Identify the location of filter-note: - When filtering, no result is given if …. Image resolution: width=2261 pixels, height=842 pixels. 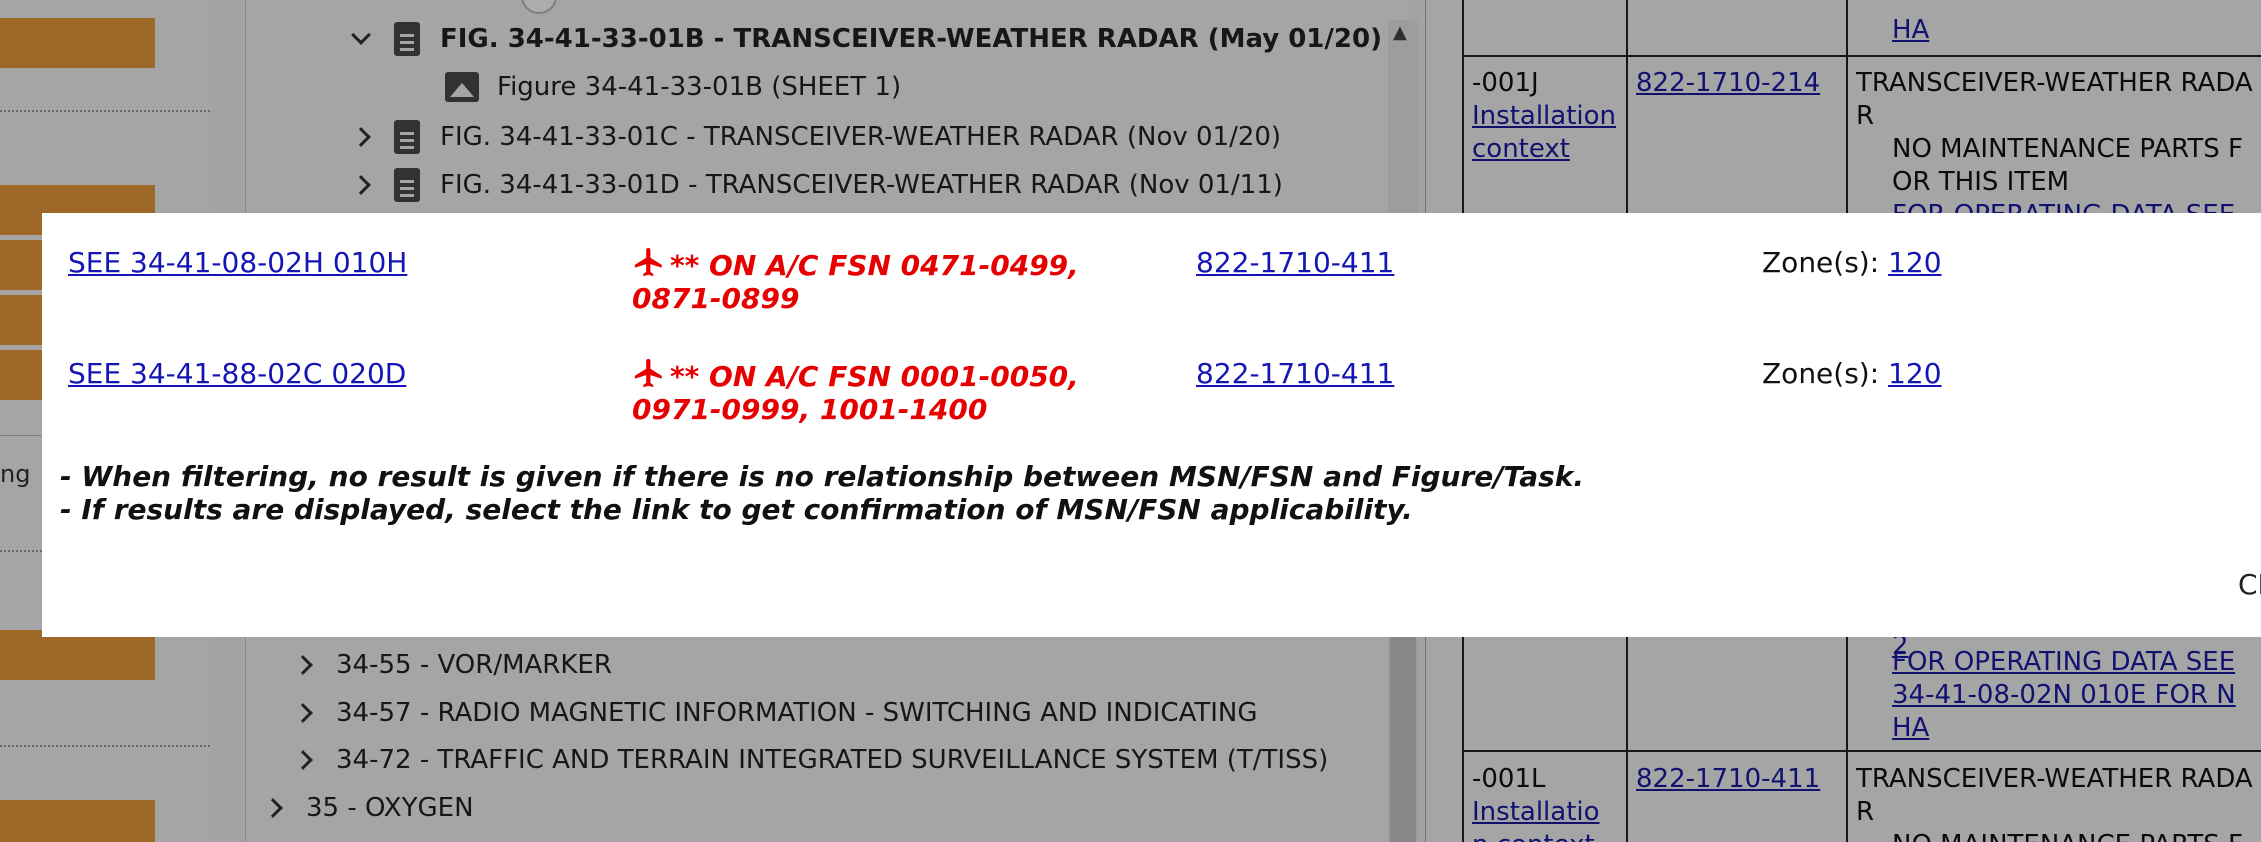
(822, 476).